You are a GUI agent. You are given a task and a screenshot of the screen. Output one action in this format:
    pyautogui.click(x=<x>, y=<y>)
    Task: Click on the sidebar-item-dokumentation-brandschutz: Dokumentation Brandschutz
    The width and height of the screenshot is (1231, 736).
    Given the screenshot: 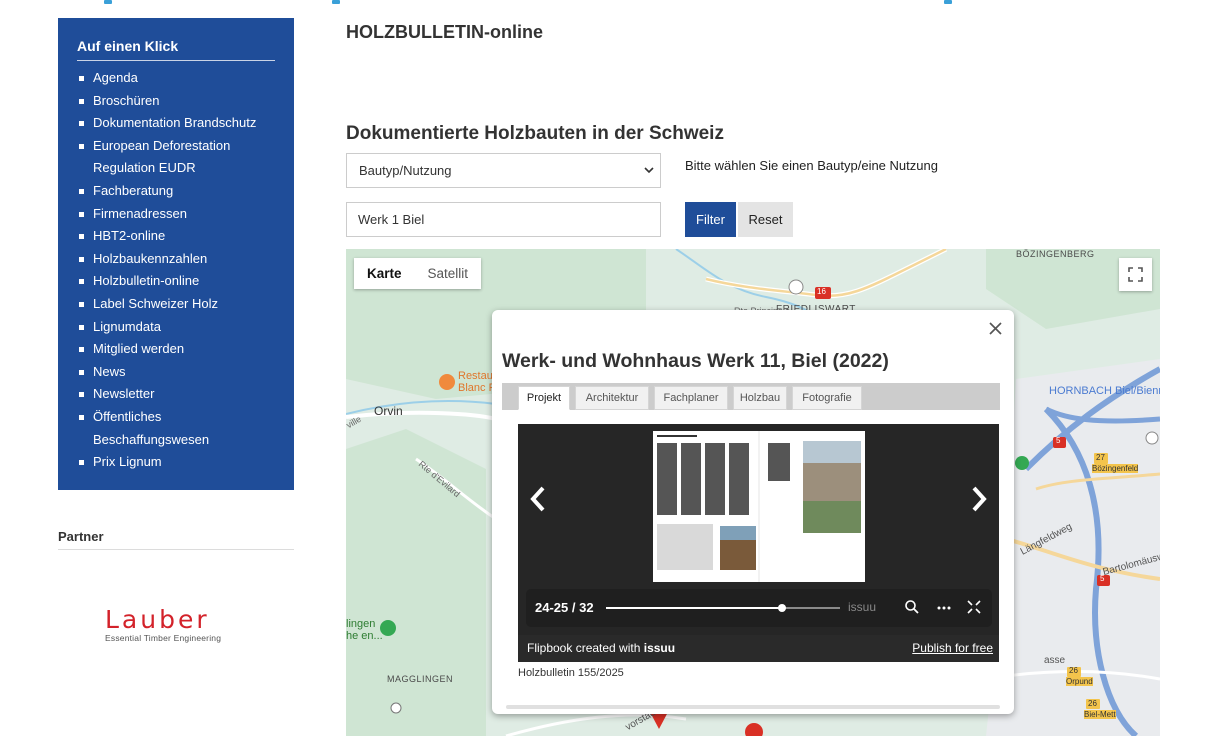 What is the action you would take?
    pyautogui.click(x=176, y=123)
    